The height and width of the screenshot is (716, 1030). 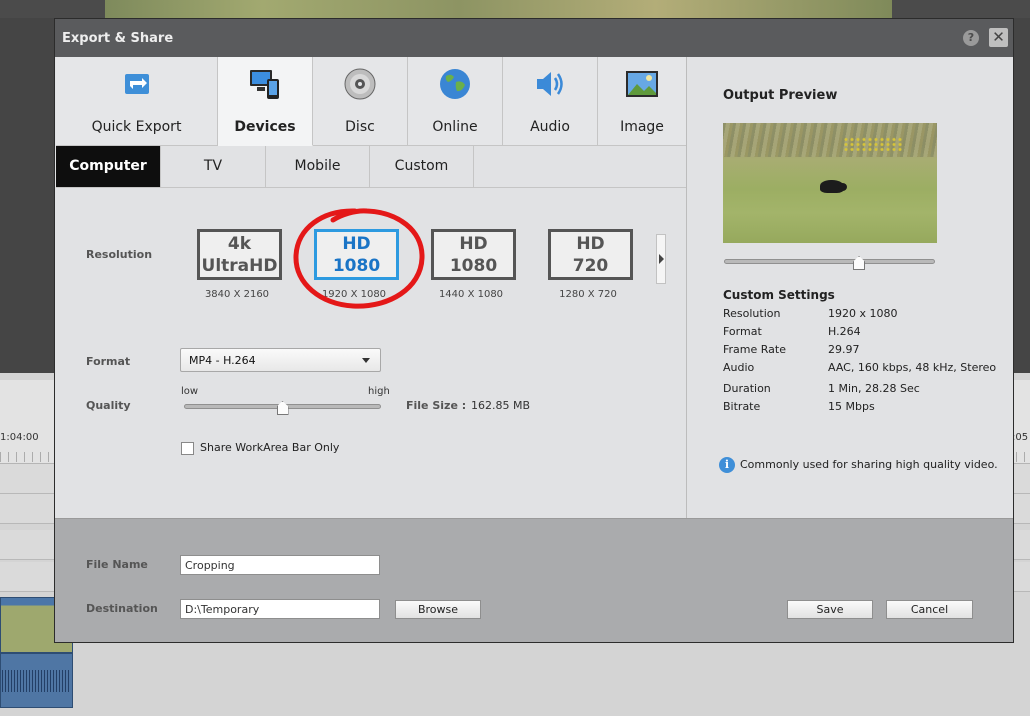 What do you see at coordinates (455, 84) in the screenshot?
I see `globe-icon` at bounding box center [455, 84].